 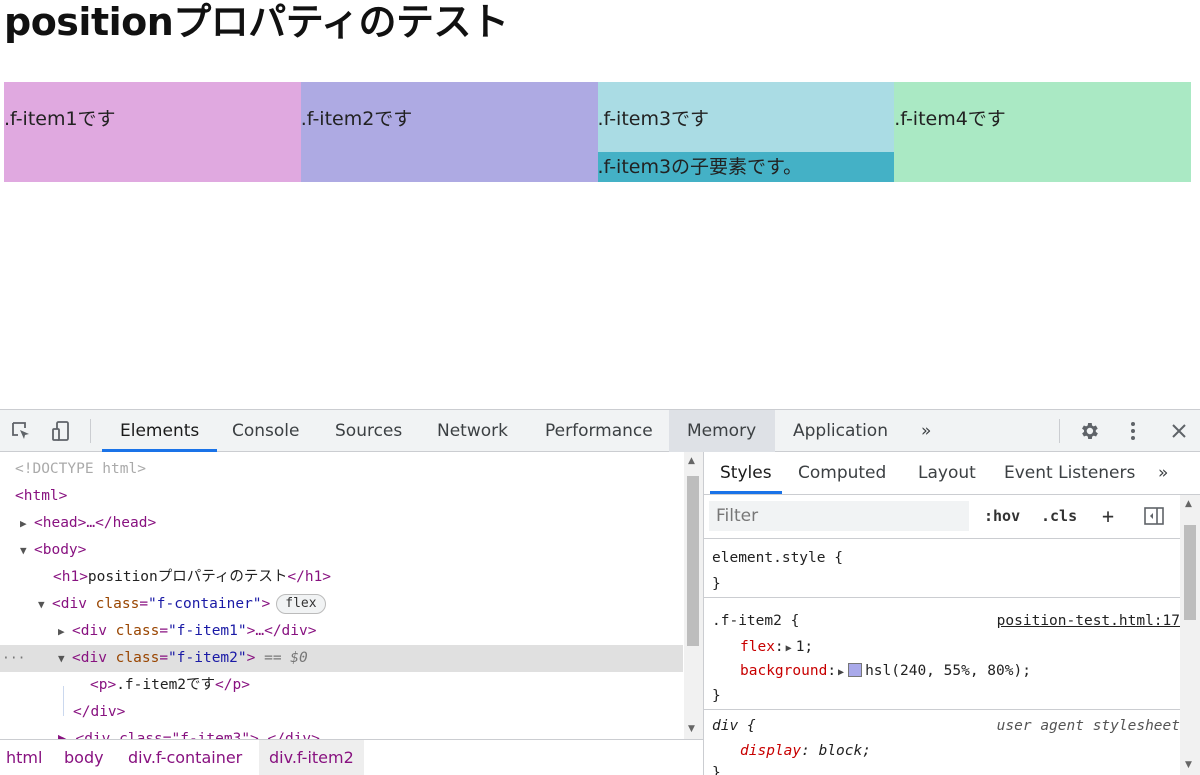 I want to click on inspect-element-icon, so click(x=21, y=431).